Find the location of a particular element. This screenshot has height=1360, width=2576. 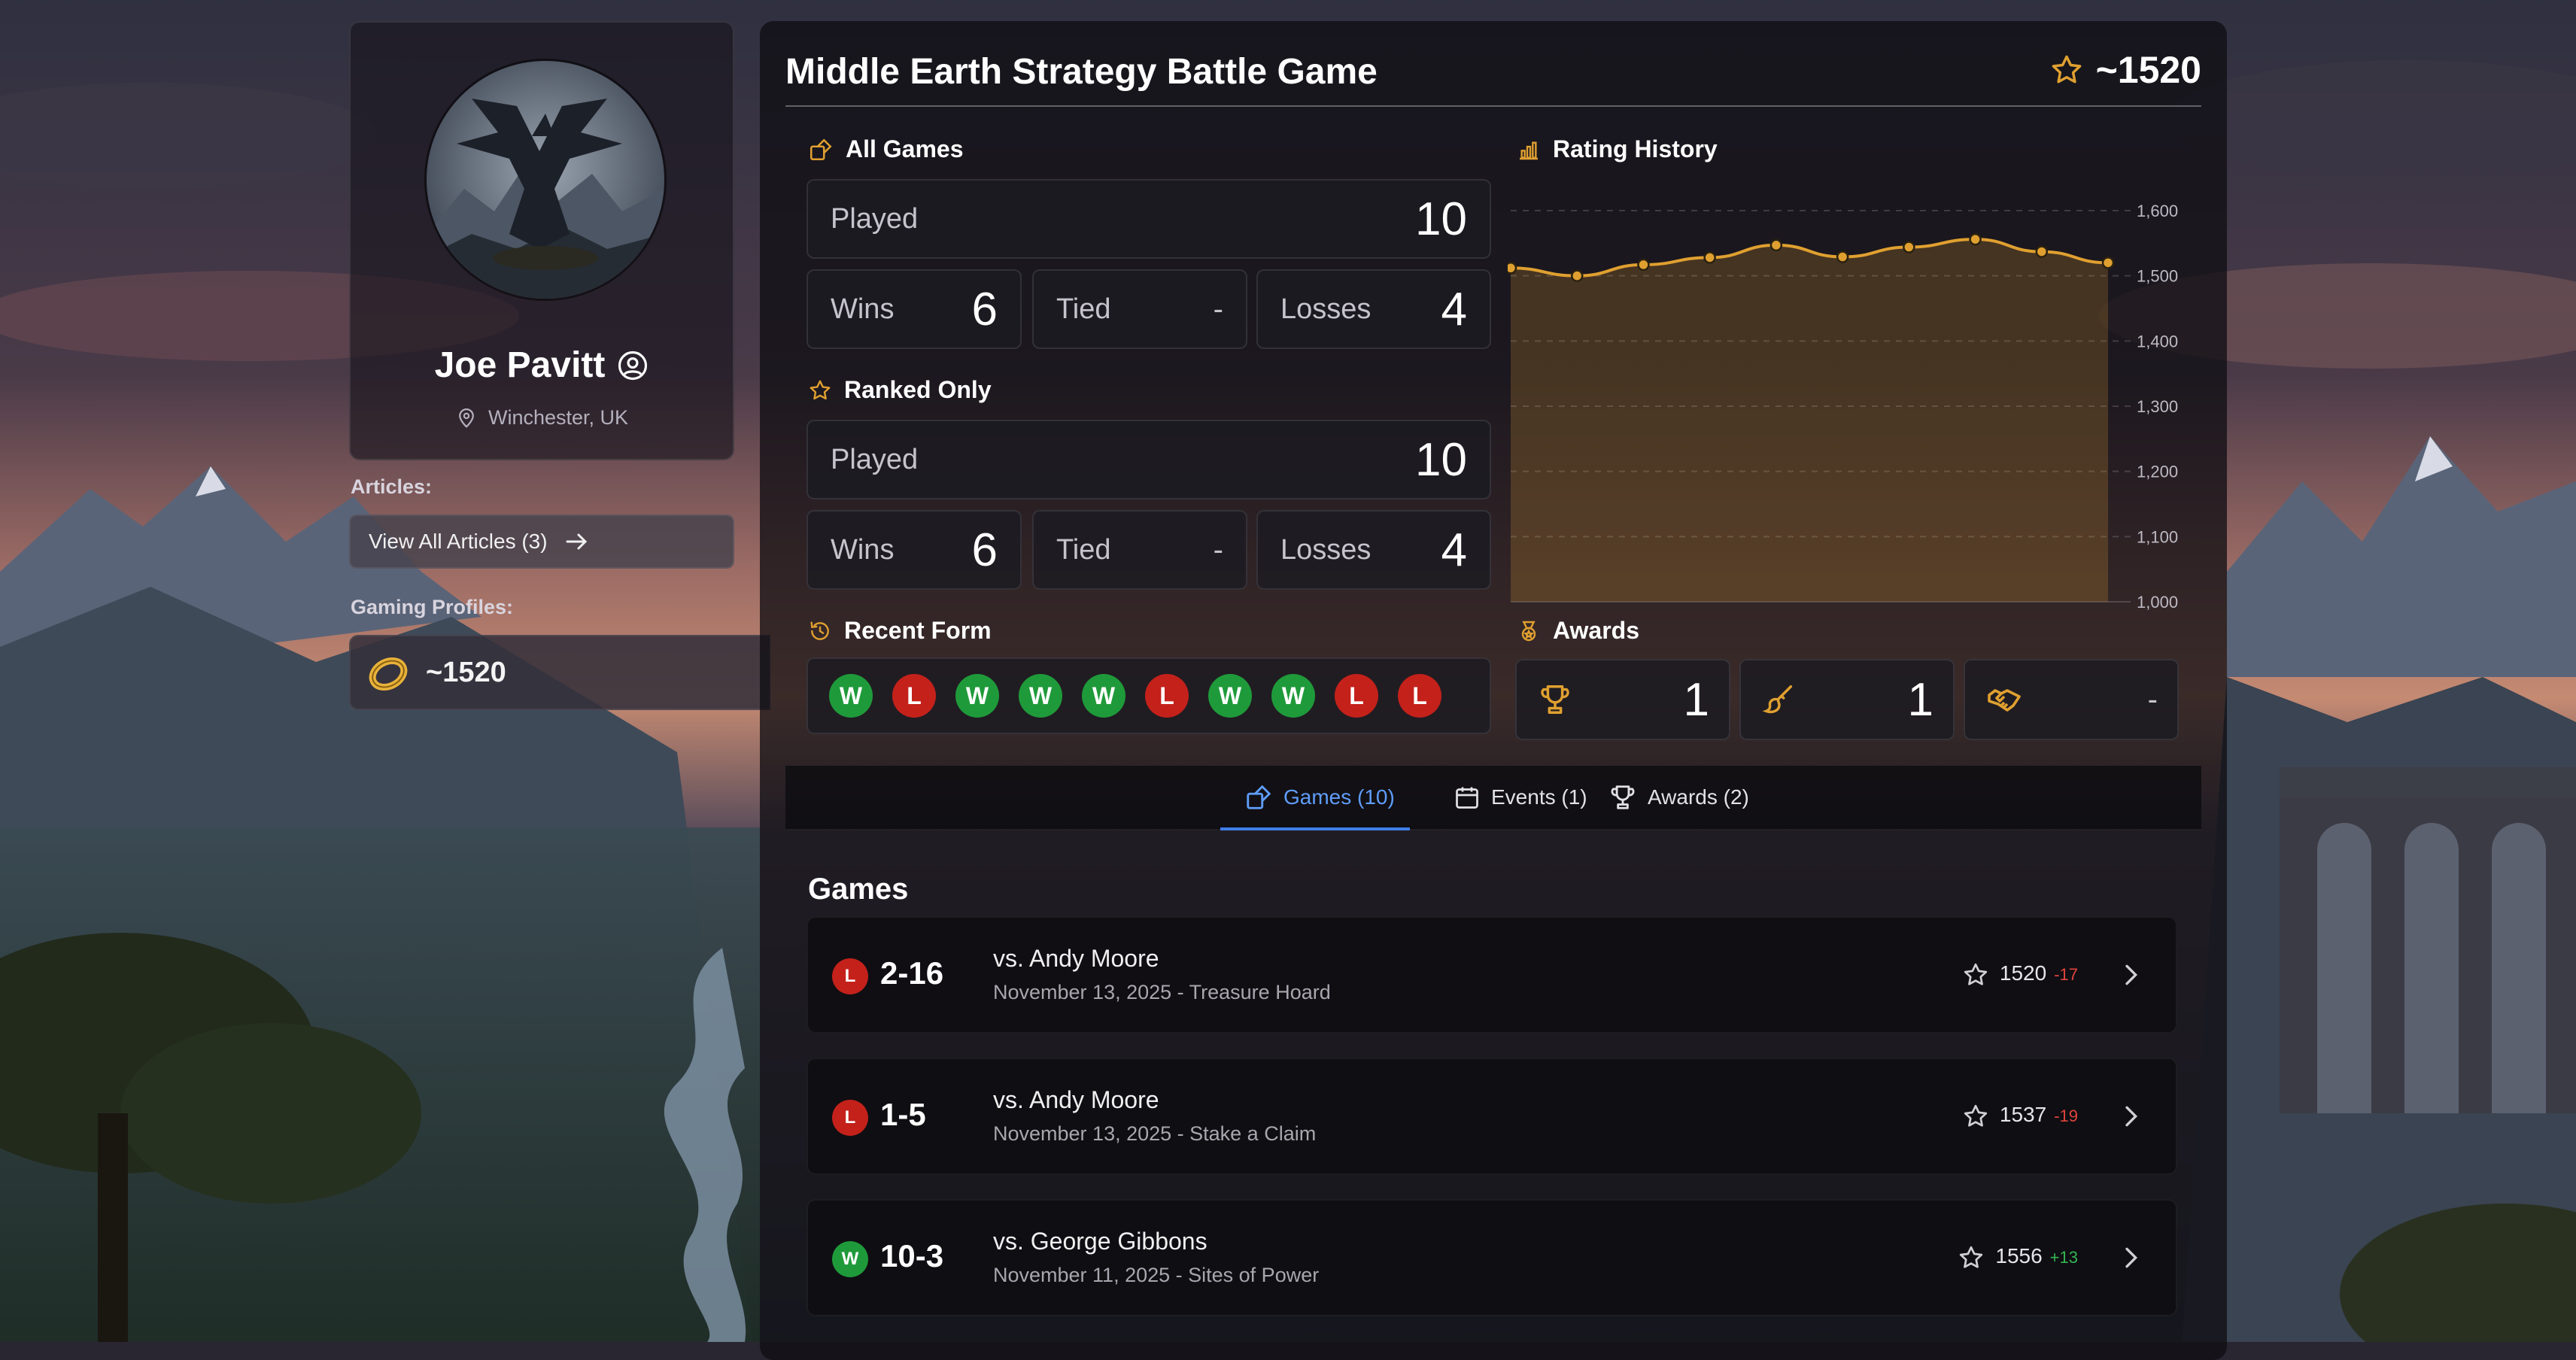

ranked-only-heading: Ranked Only is located at coordinates (900, 390).